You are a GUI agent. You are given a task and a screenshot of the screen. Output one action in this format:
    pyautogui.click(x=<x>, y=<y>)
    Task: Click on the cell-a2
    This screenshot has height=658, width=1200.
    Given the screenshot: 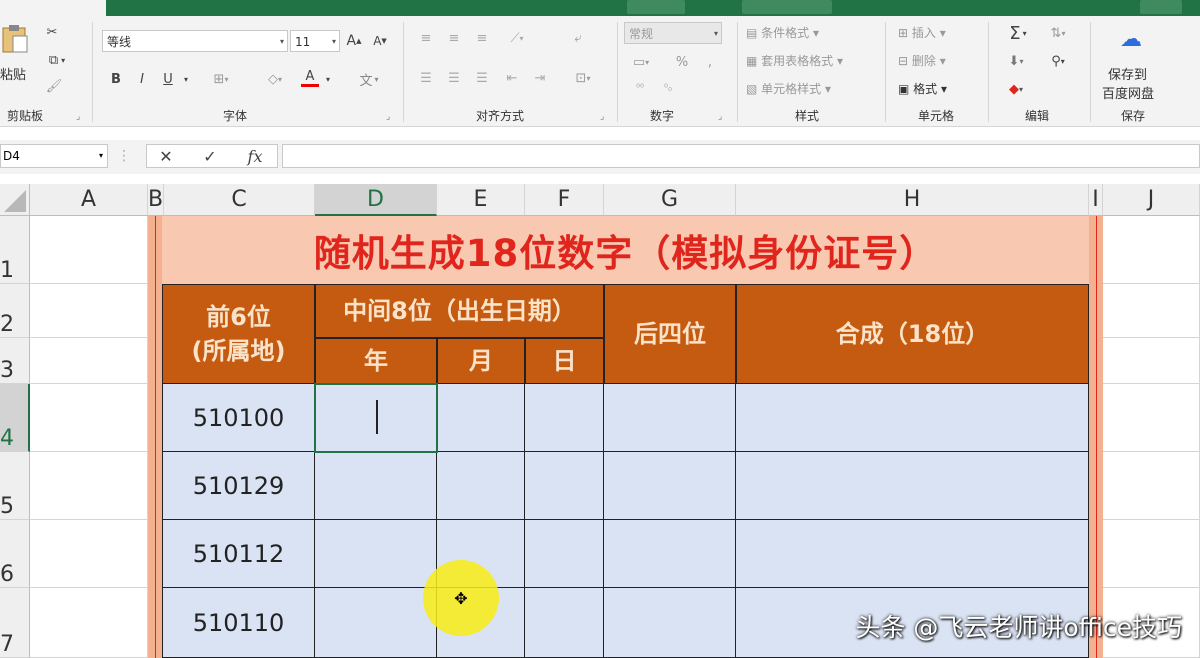 What is the action you would take?
    pyautogui.click(x=89, y=311)
    